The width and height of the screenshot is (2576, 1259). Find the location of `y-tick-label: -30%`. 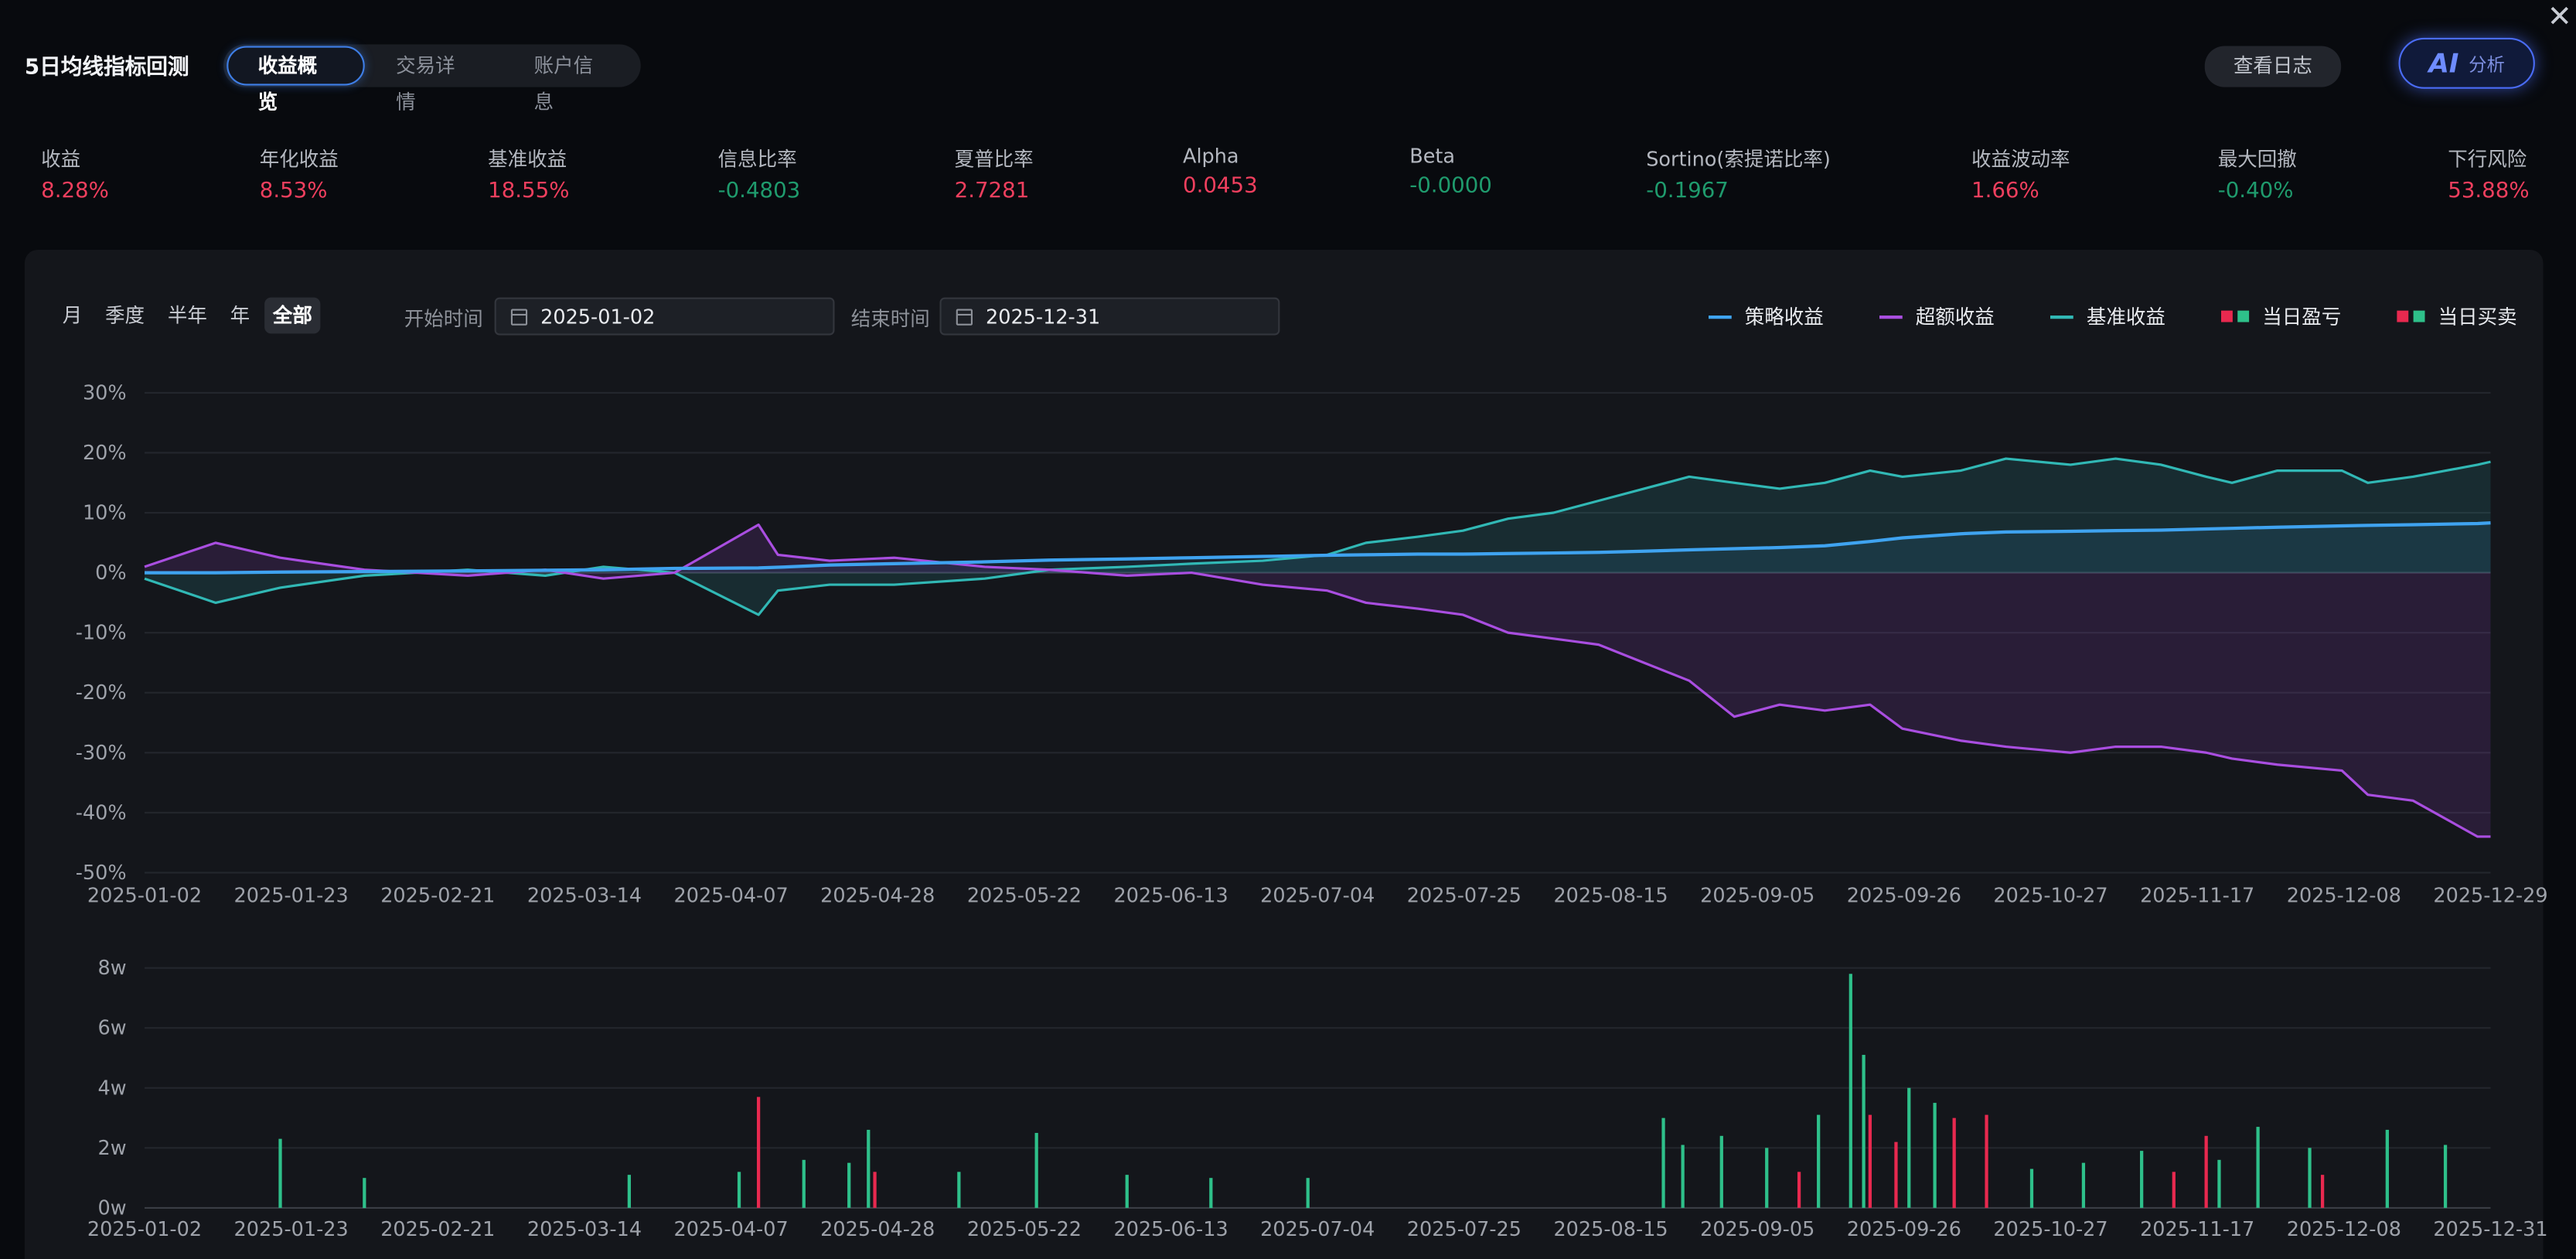

y-tick-label: -30% is located at coordinates (102, 754).